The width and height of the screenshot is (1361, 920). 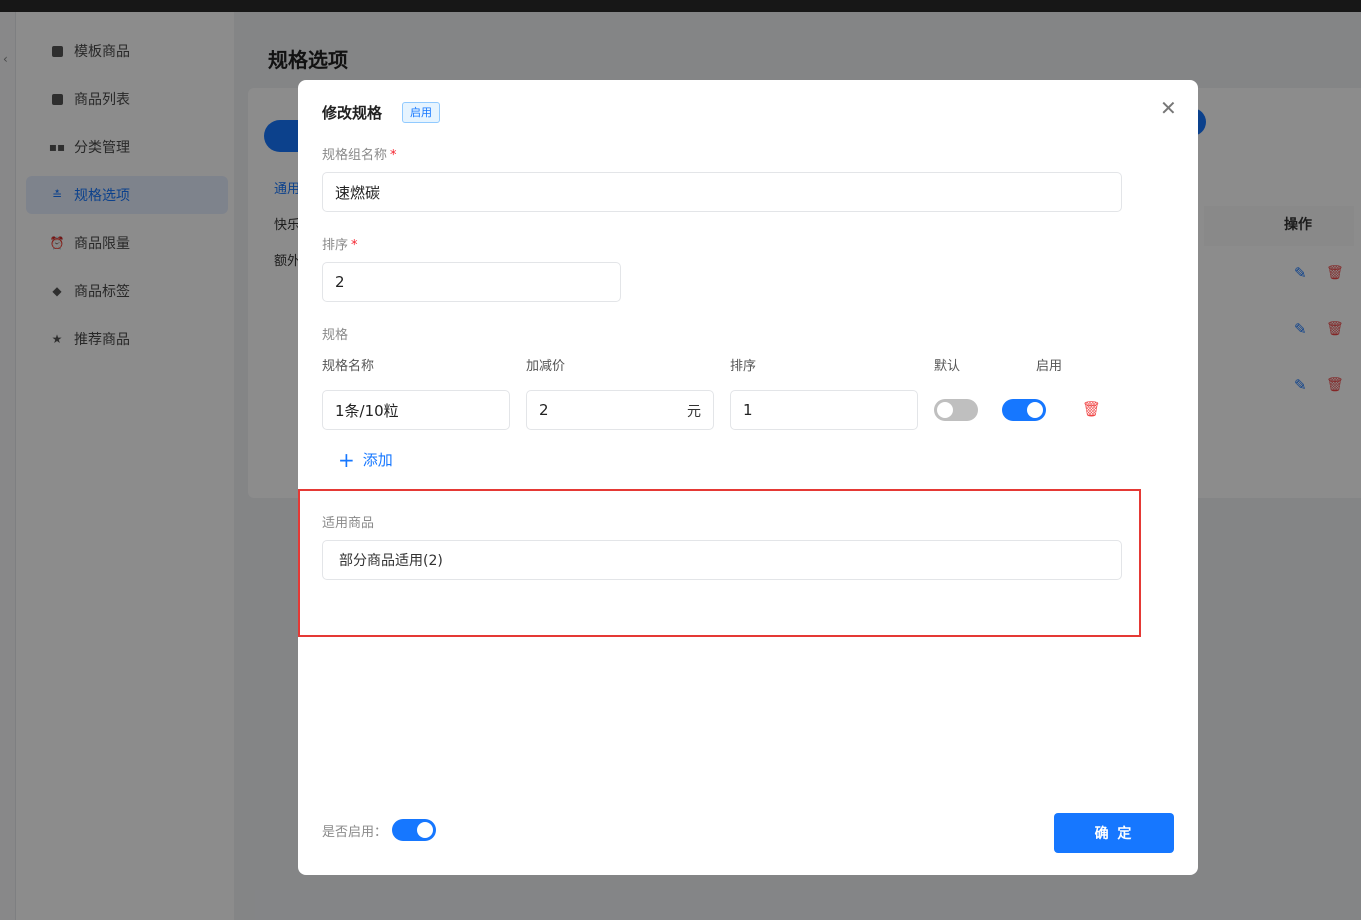 I want to click on column-default: 默认, so click(x=947, y=366).